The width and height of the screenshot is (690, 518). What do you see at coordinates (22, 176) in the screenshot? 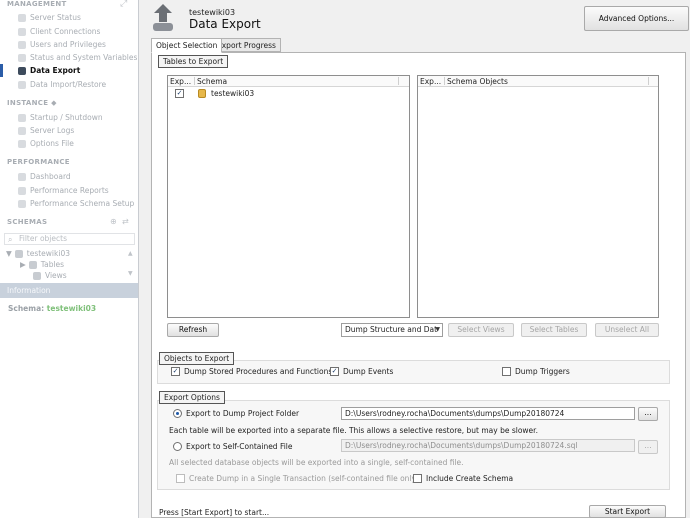
I see `dashboard-icon` at bounding box center [22, 176].